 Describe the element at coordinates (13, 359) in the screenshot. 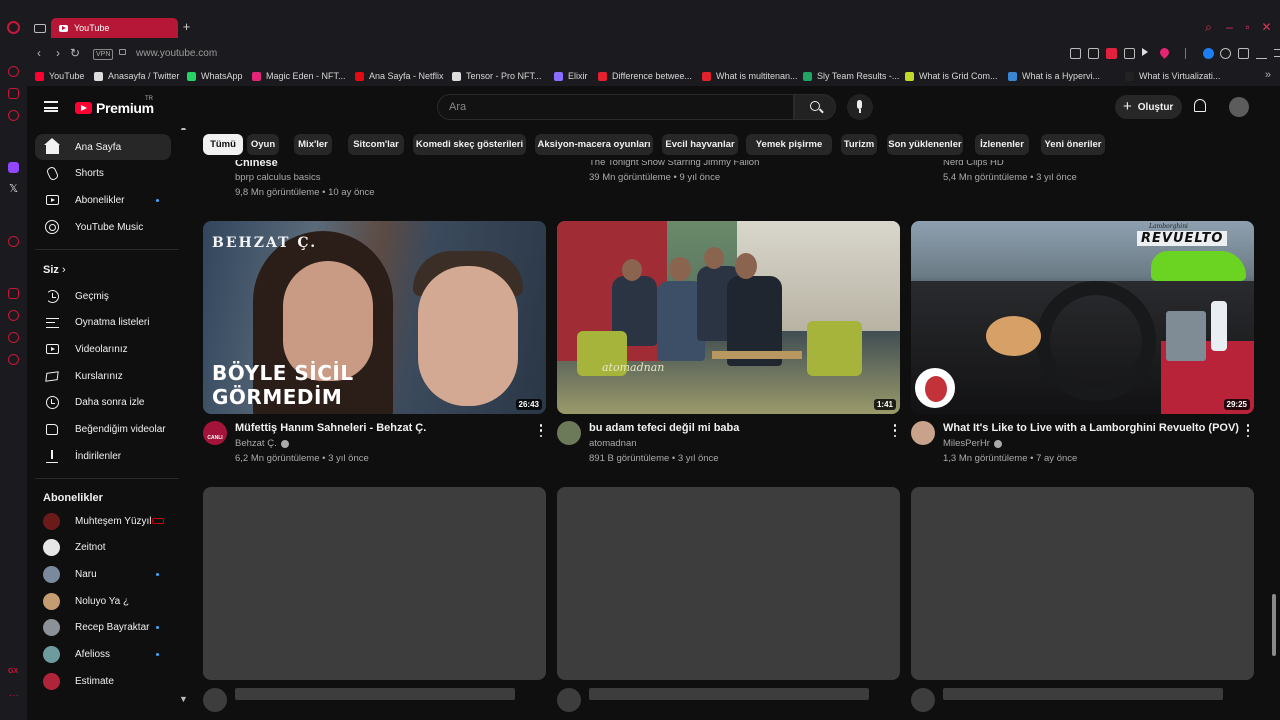

I see `rail-settings-icon` at that location.